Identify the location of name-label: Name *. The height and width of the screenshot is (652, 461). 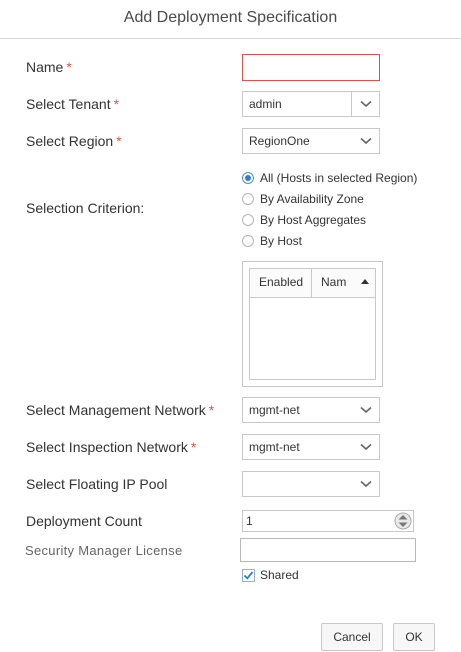
(49, 67).